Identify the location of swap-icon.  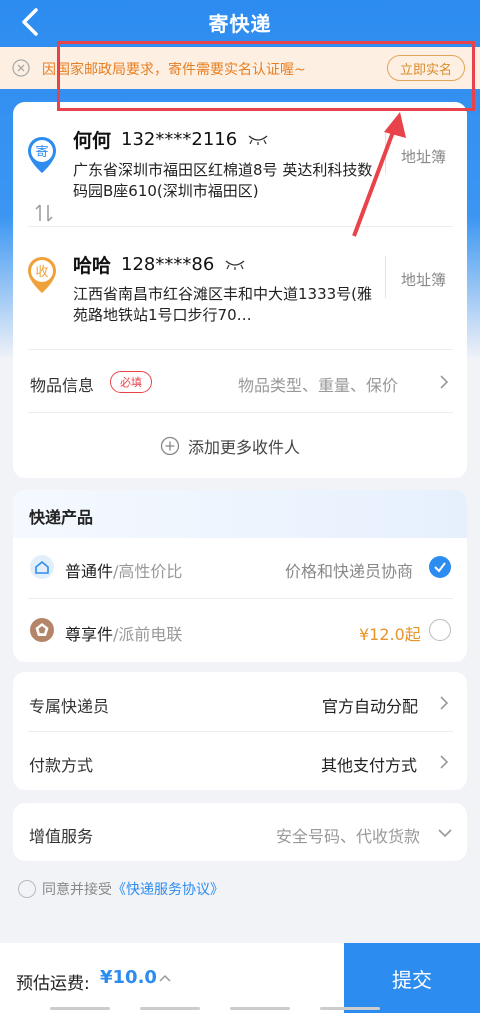
(44, 213).